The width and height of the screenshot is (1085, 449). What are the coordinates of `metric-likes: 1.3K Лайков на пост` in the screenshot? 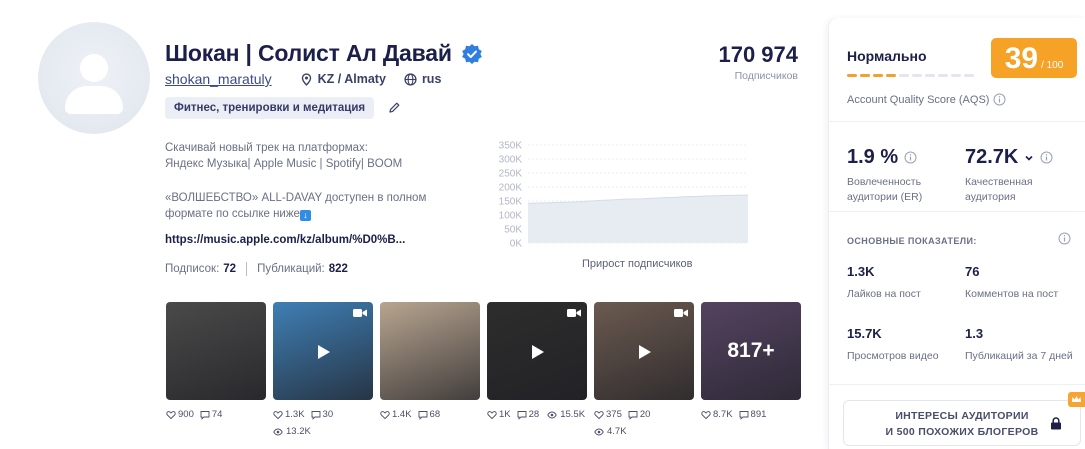 It's located at (884, 282).